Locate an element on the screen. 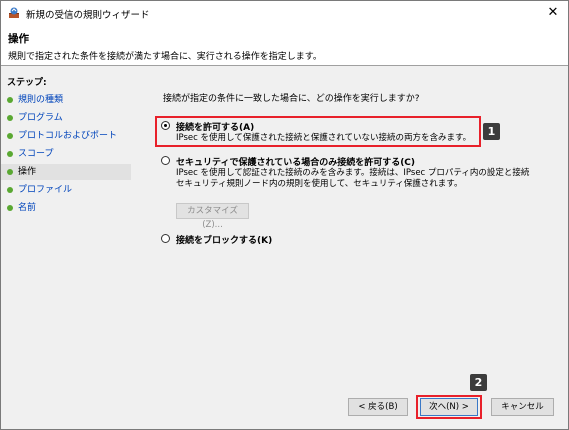  title-bar: 新規の受信の規則ウィザード ✕ is located at coordinates (284, 13).